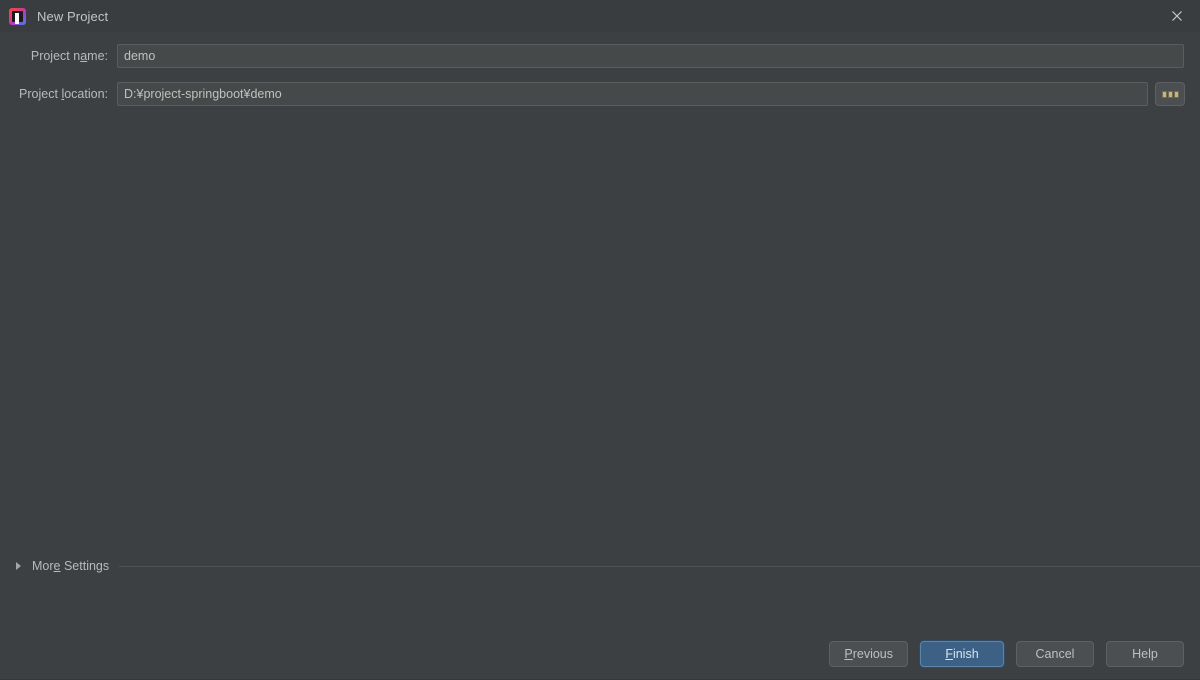 The image size is (1200, 680). I want to click on finish-button: Finish, so click(962, 654).